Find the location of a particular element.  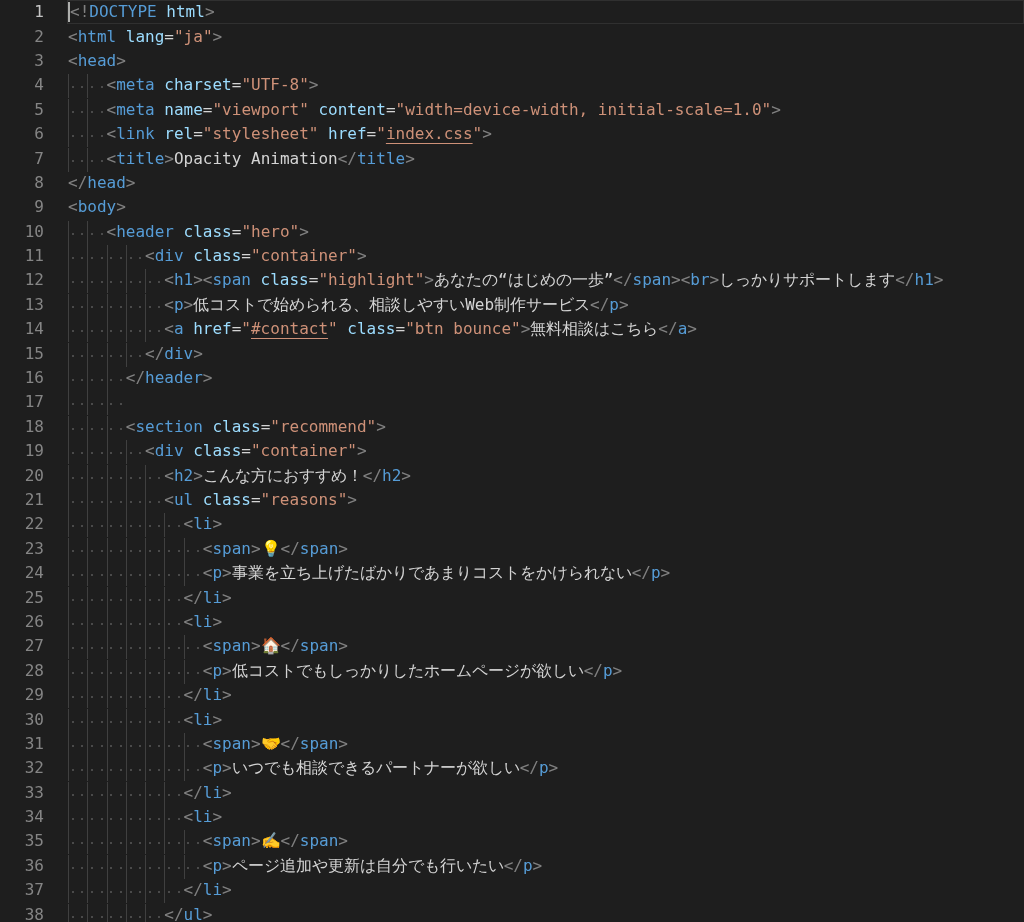

line-number: 27 is located at coordinates (33, 646).